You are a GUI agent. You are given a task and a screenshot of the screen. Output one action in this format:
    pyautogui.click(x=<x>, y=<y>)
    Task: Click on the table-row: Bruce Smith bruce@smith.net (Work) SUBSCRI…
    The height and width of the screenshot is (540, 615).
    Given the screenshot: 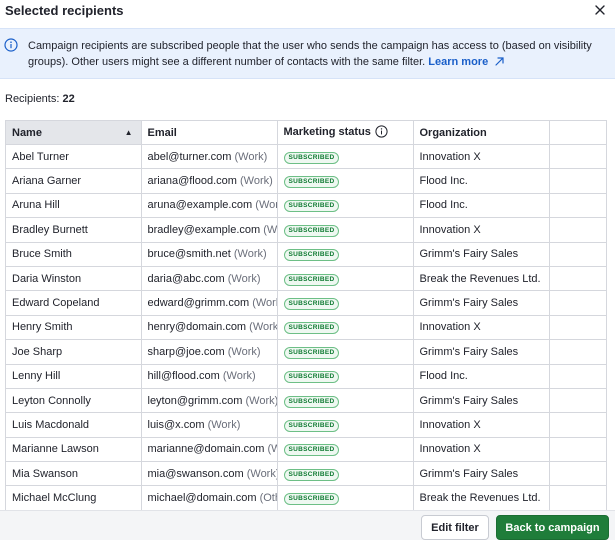 What is the action you would take?
    pyautogui.click(x=306, y=254)
    